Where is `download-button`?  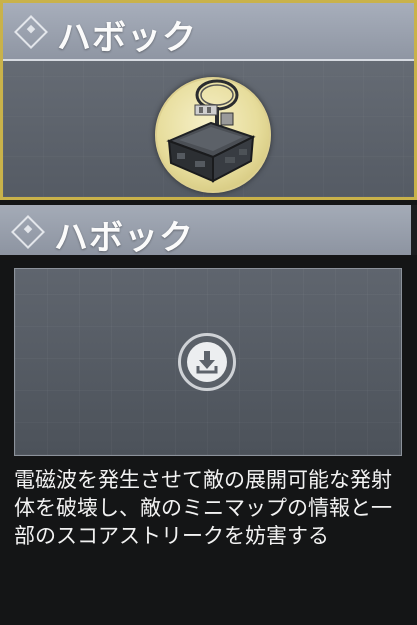 download-button is located at coordinates (207, 362).